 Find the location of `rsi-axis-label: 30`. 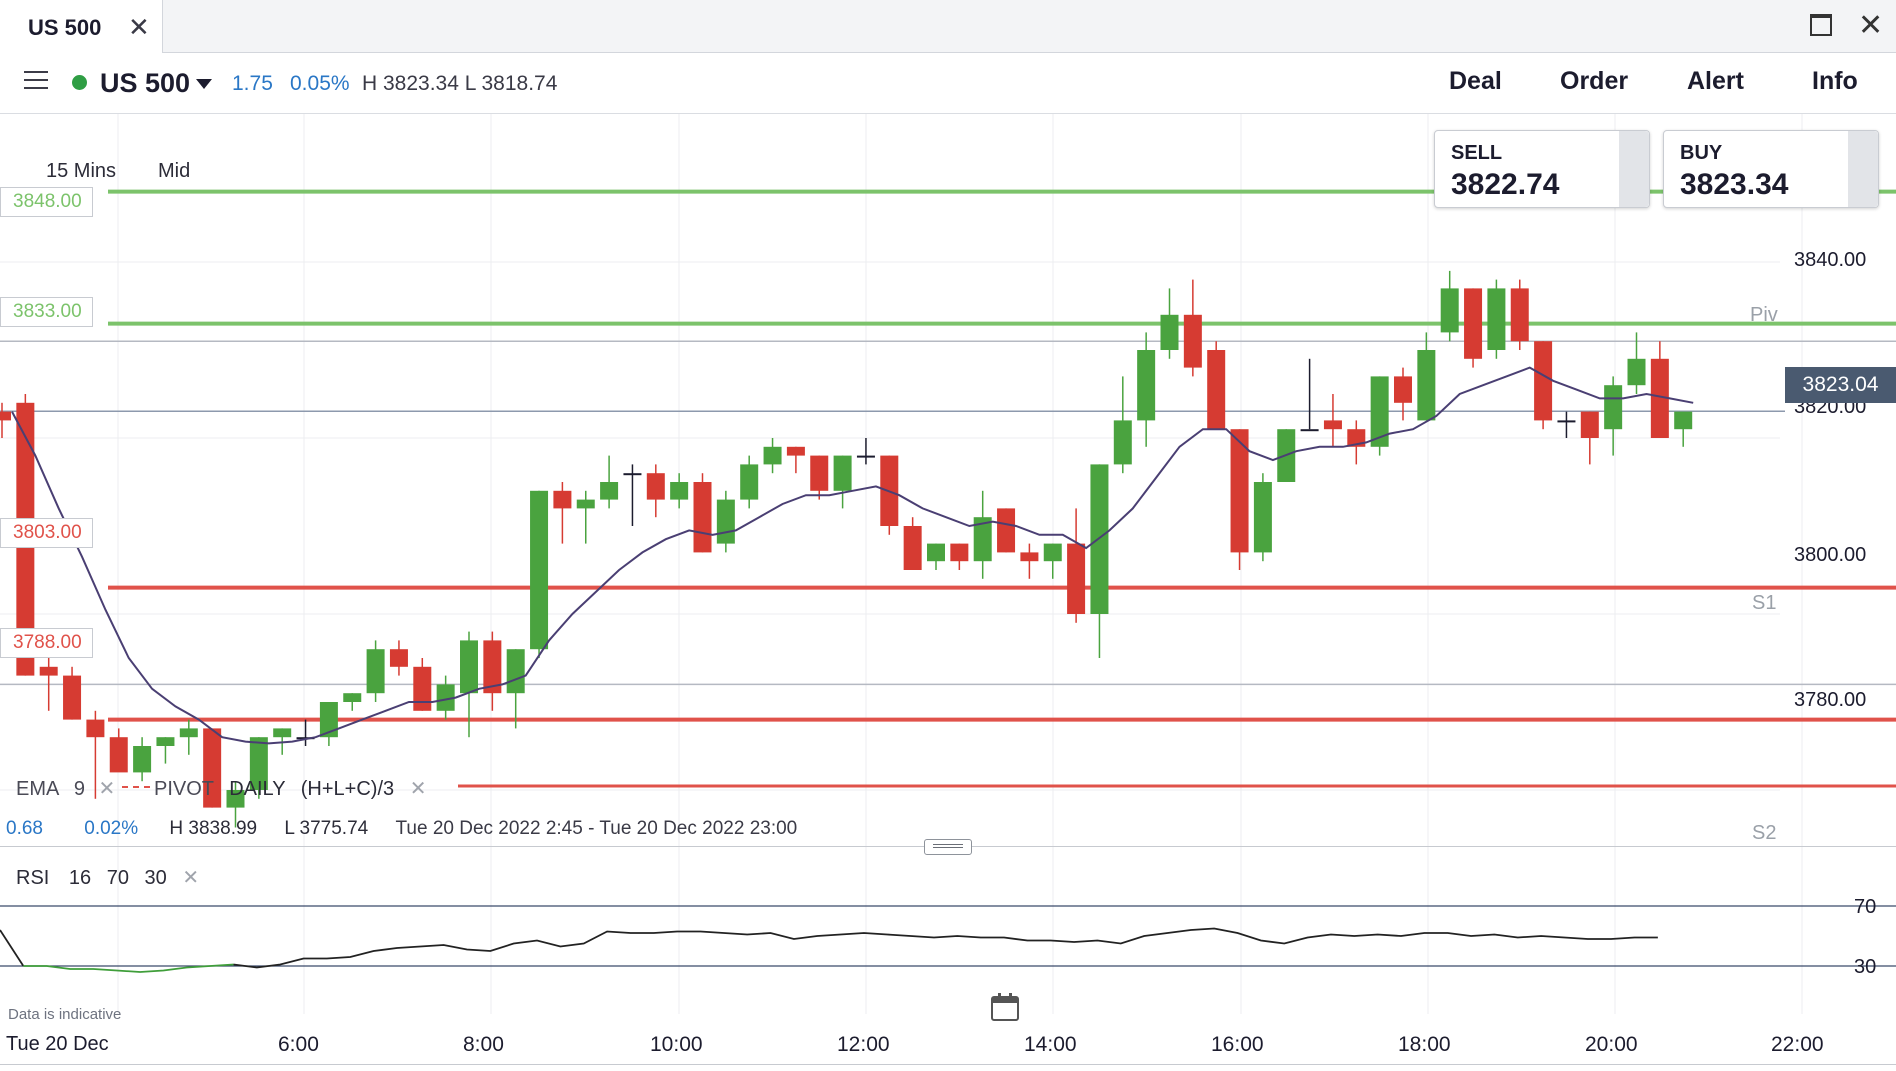

rsi-axis-label: 30 is located at coordinates (1865, 967).